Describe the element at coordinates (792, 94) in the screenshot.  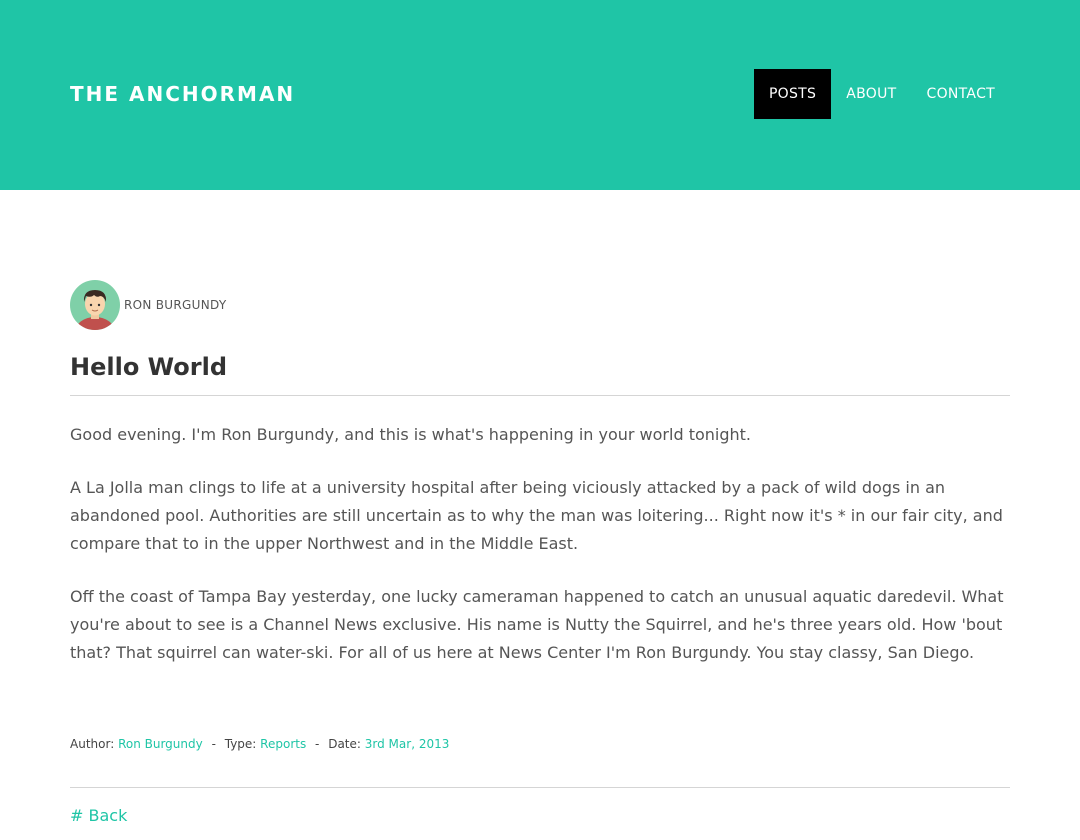
I see `nav-item-posts: POSTS` at that location.